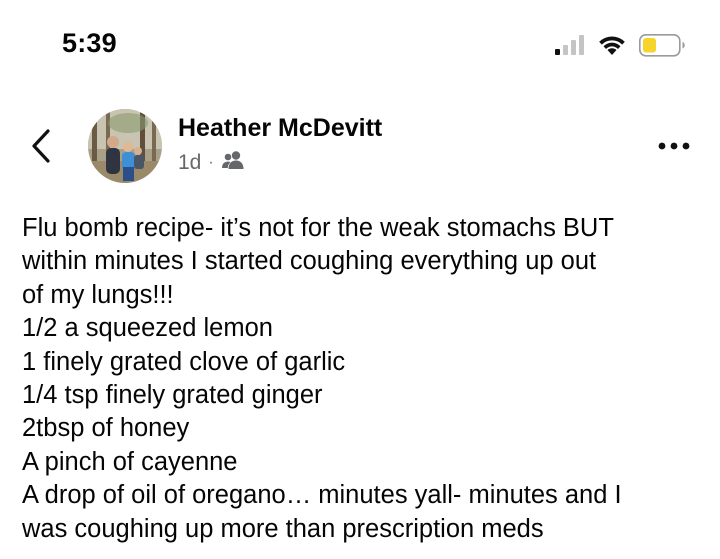 Image resolution: width=720 pixels, height=559 pixels. I want to click on post-line: 2tbsp of honey, so click(106, 428).